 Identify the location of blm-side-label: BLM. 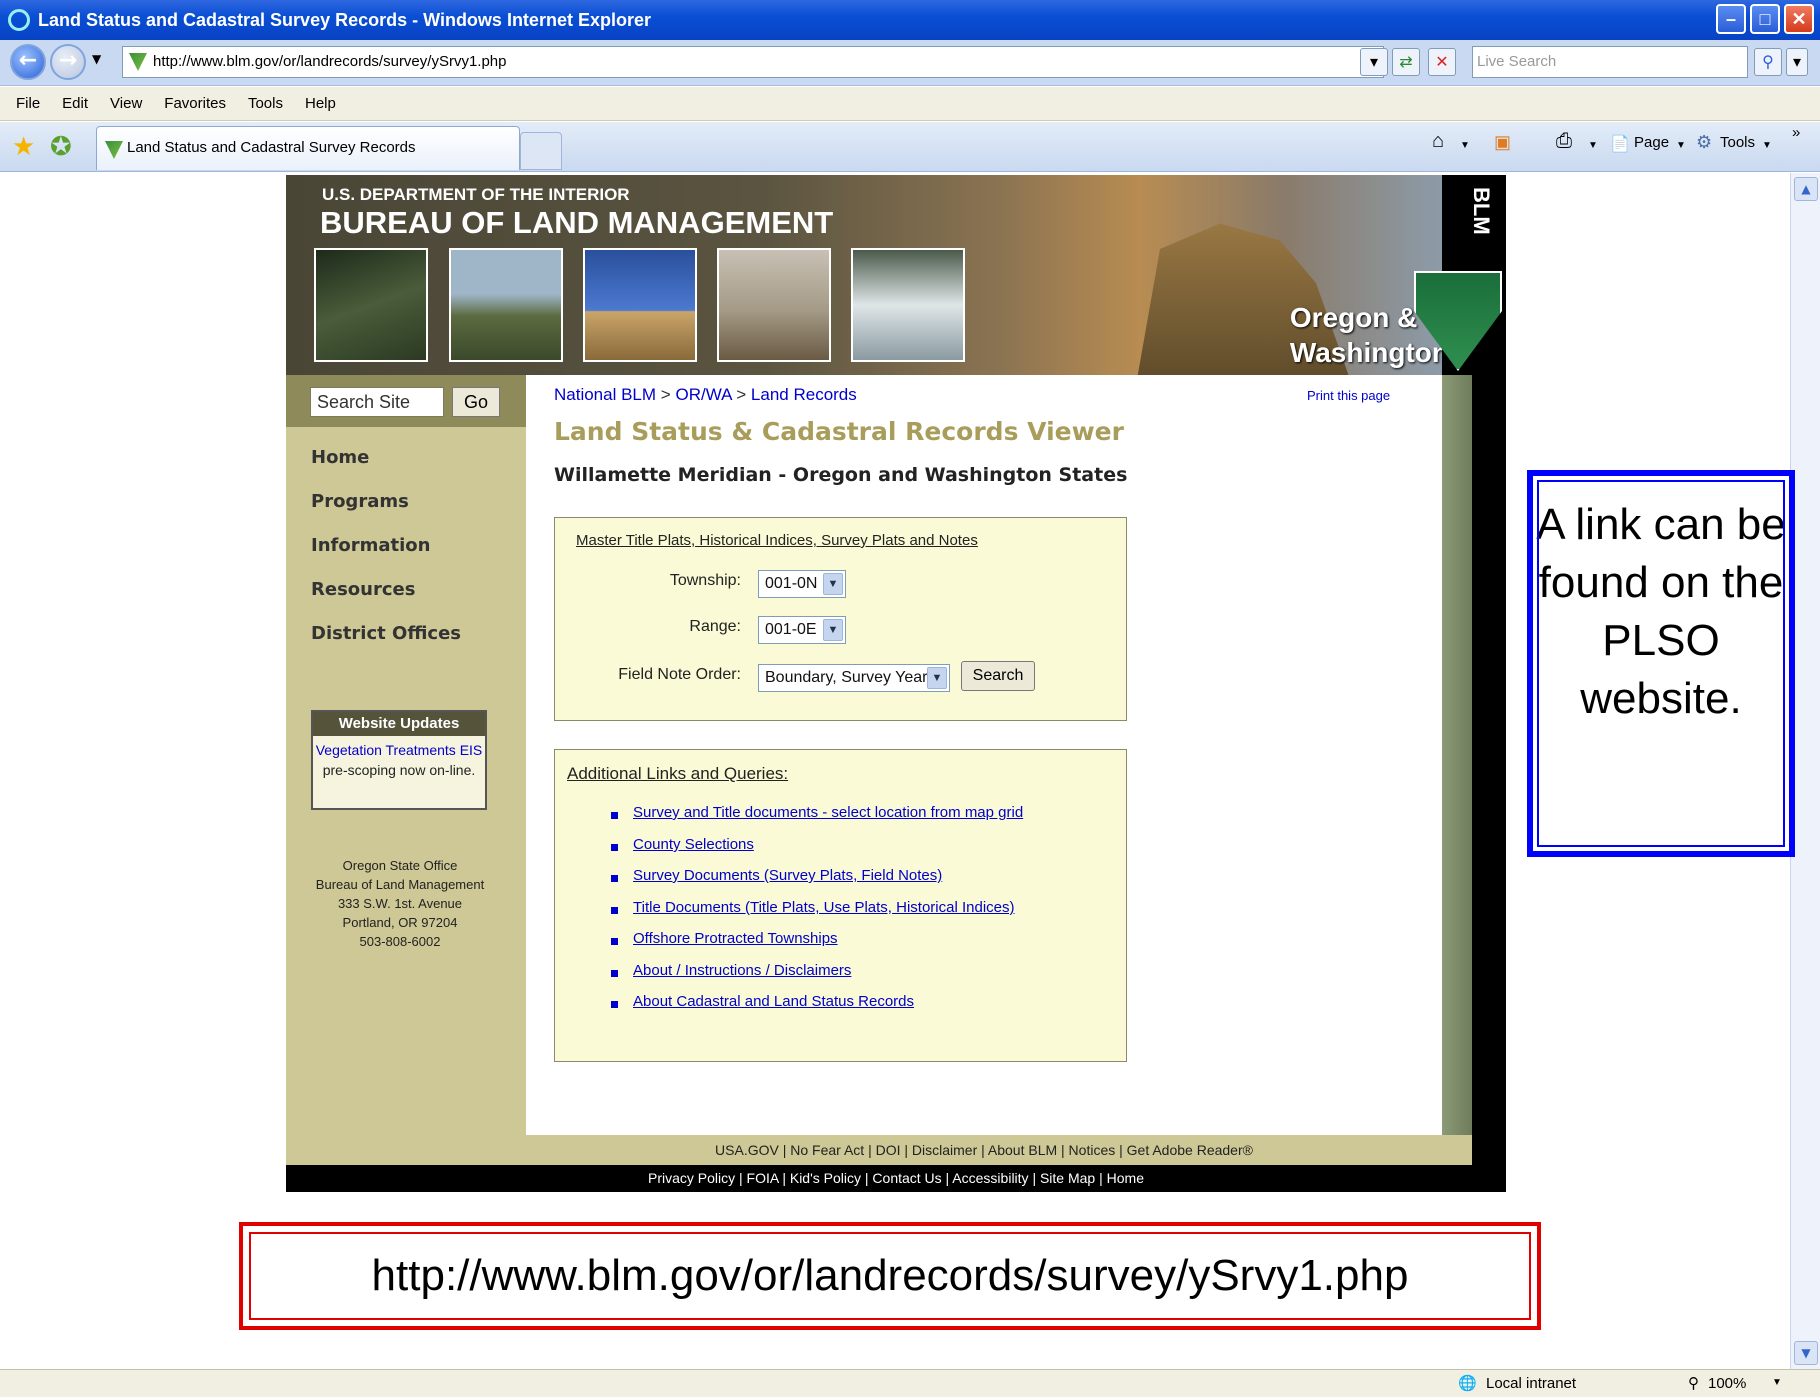
(1481, 211).